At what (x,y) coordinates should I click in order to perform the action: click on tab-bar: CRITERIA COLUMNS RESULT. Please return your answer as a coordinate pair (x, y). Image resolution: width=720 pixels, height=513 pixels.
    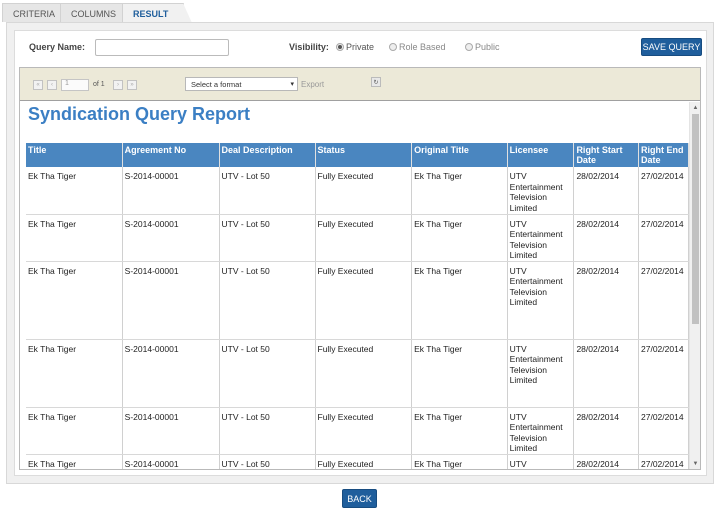
    Looking at the image, I should click on (360, 11).